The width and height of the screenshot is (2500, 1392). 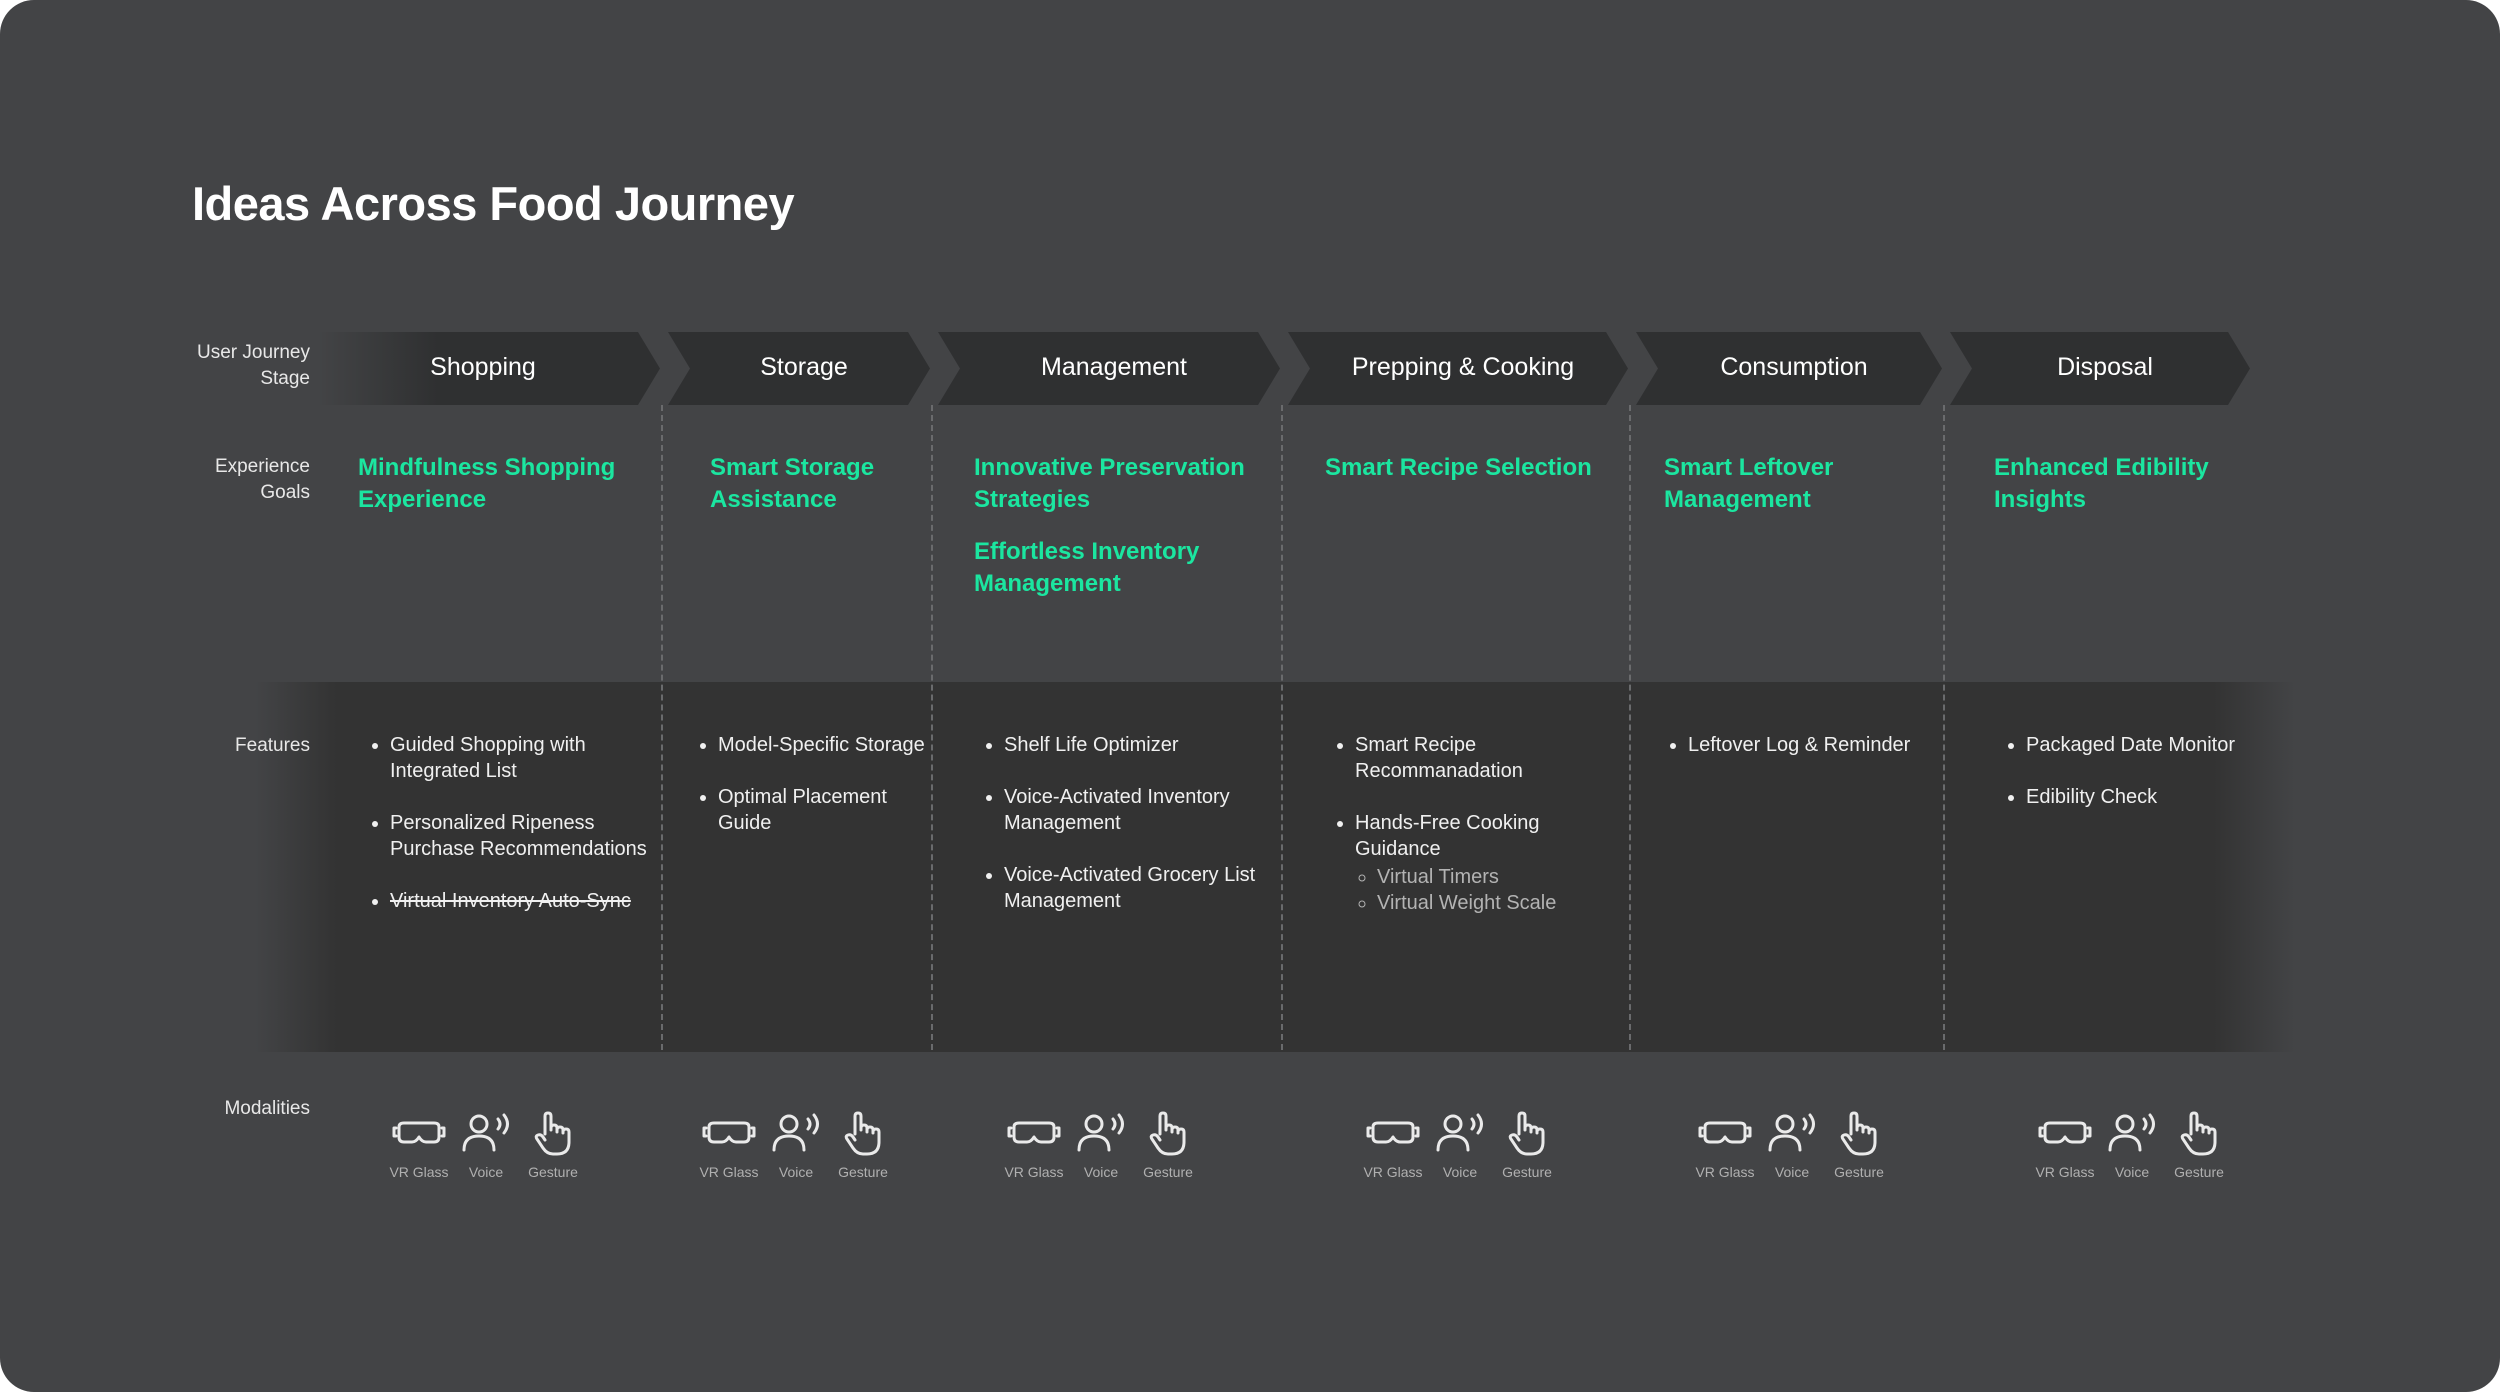 I want to click on feature-list: Leftover Log & Reminder, so click(x=1812, y=758).